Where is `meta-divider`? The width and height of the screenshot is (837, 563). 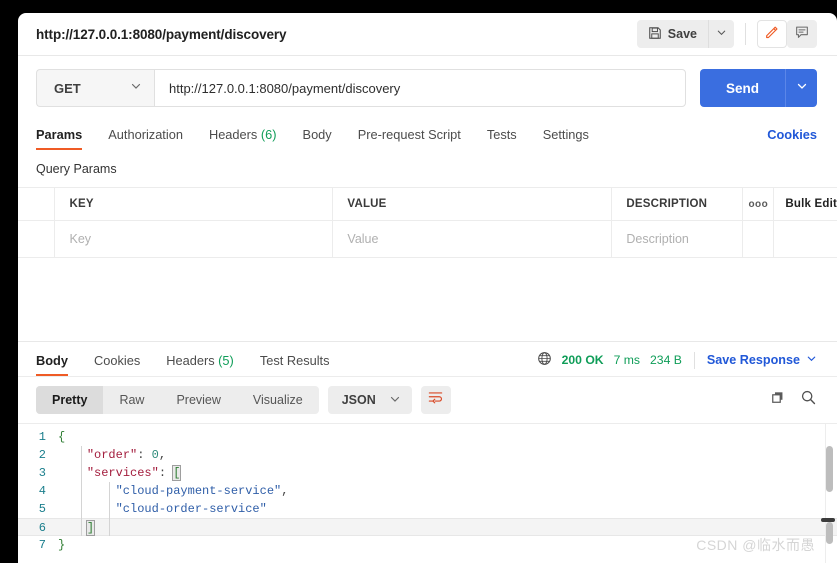 meta-divider is located at coordinates (694, 360).